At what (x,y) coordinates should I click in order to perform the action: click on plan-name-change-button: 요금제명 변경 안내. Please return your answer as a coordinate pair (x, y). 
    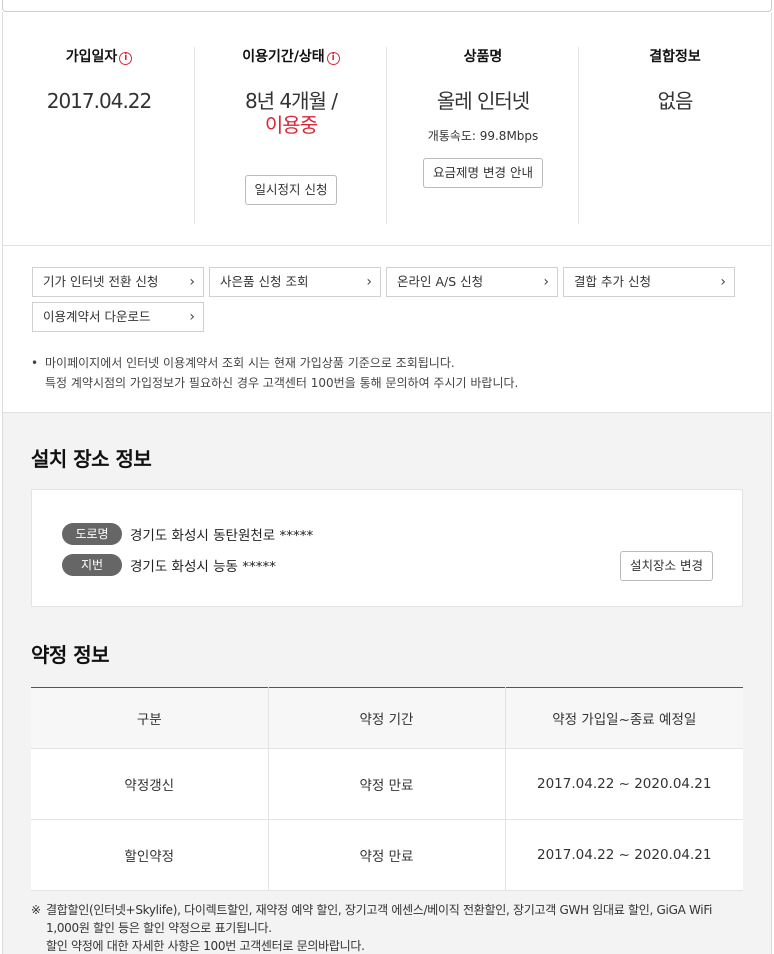
    Looking at the image, I should click on (483, 173).